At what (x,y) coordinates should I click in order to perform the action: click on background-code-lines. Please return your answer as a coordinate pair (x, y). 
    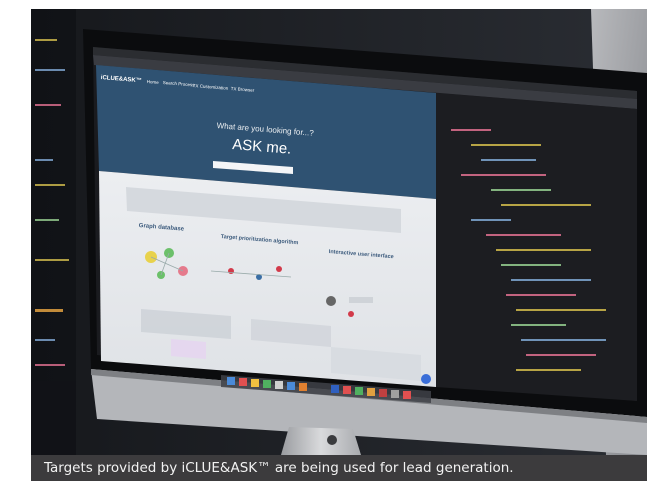
    Looking at the image, I should click on (53, 232).